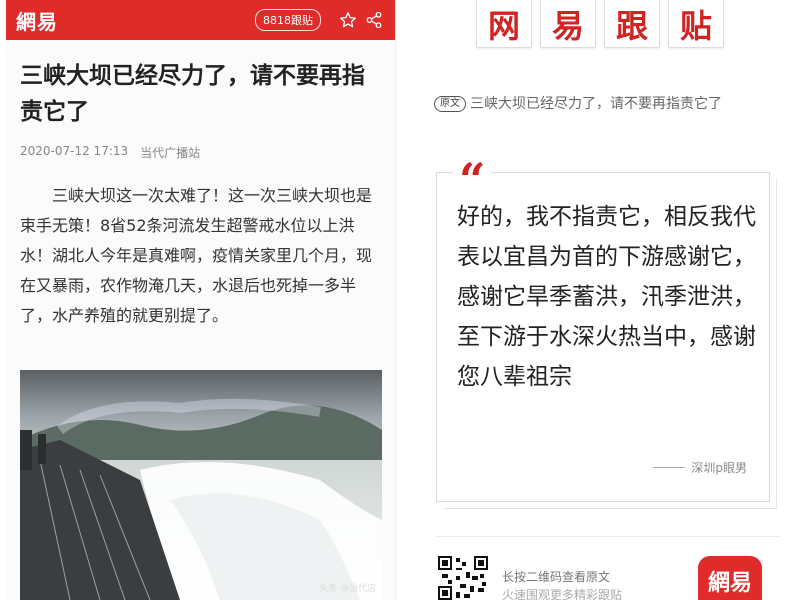 The height and width of the screenshot is (600, 800). What do you see at coordinates (696, 24) in the screenshot?
I see `brand-tile: 贴` at bounding box center [696, 24].